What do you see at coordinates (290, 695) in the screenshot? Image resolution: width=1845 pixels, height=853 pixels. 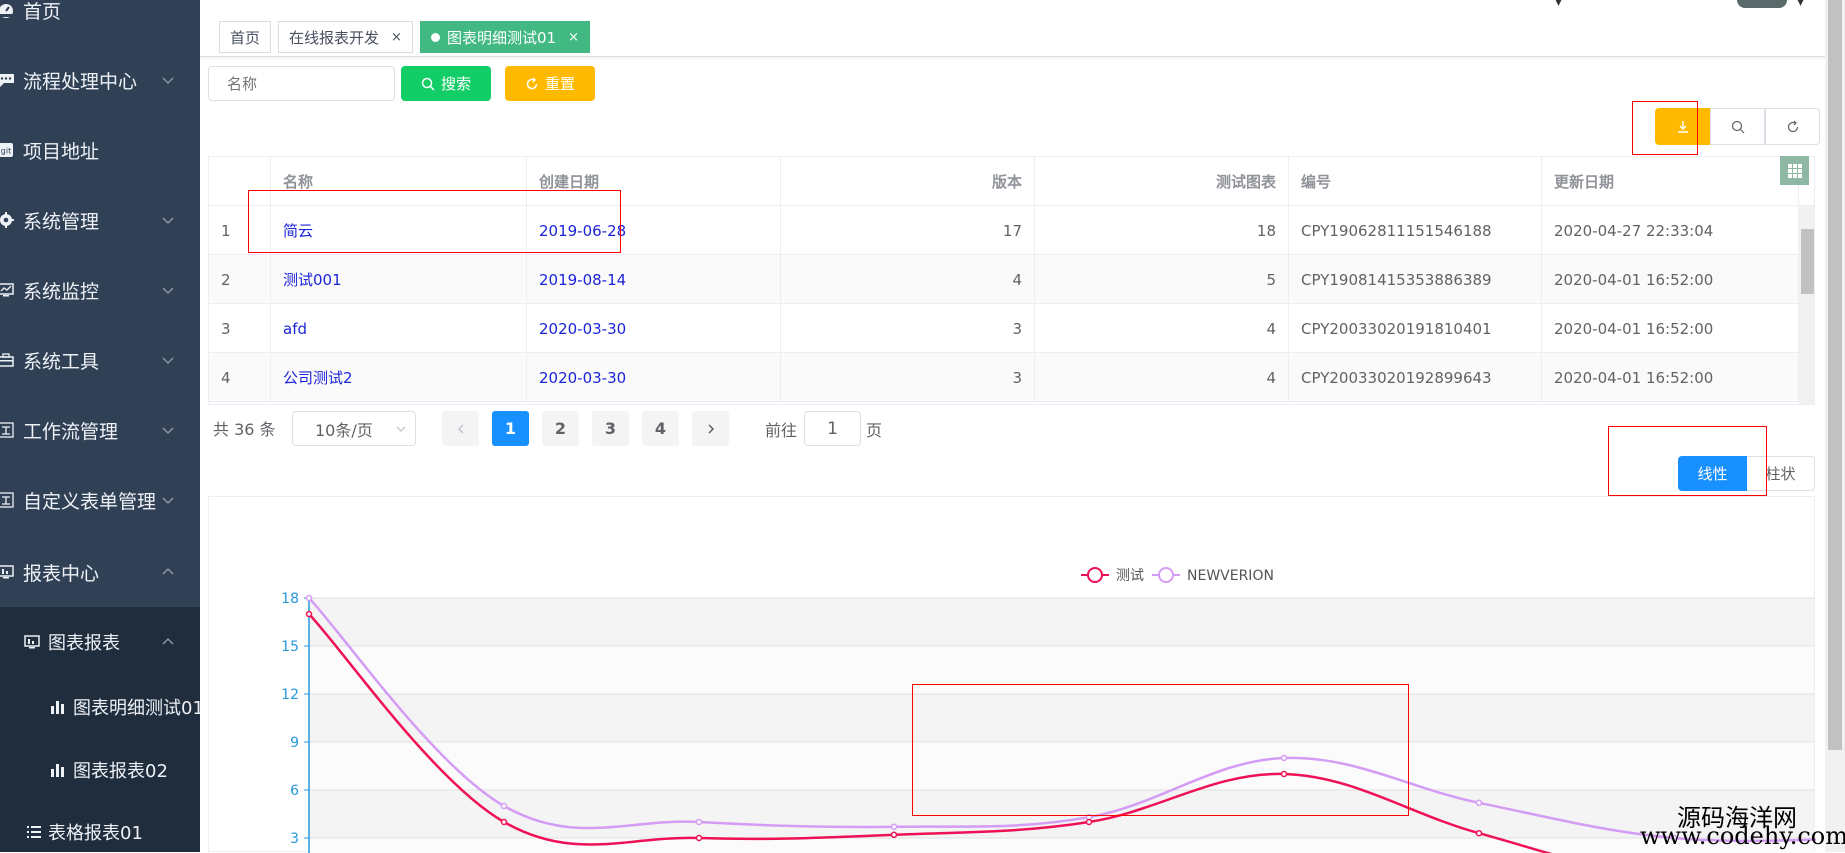 I see `y-tick-label: 12` at bounding box center [290, 695].